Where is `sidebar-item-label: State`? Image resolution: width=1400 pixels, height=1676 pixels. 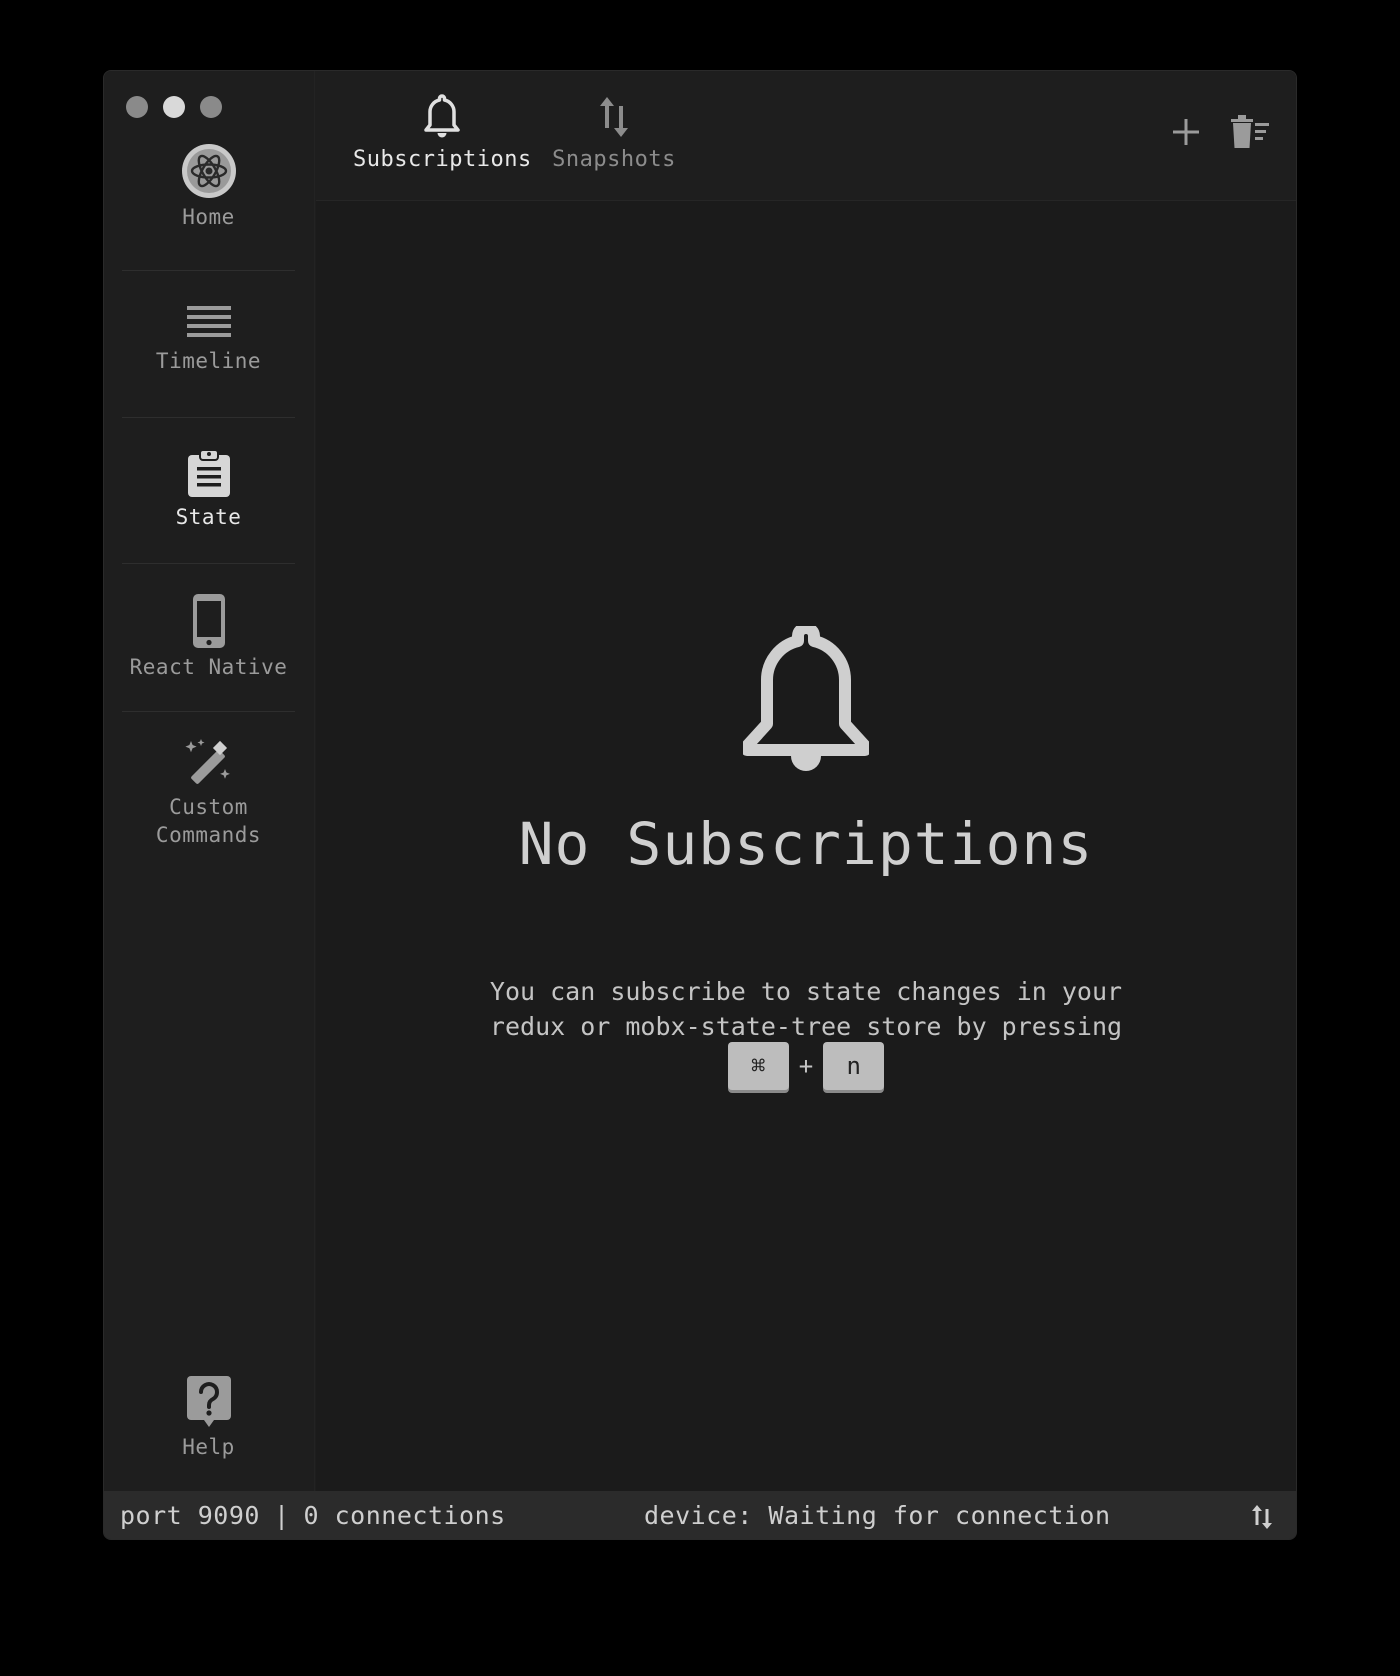
sidebar-item-label: State is located at coordinates (208, 517).